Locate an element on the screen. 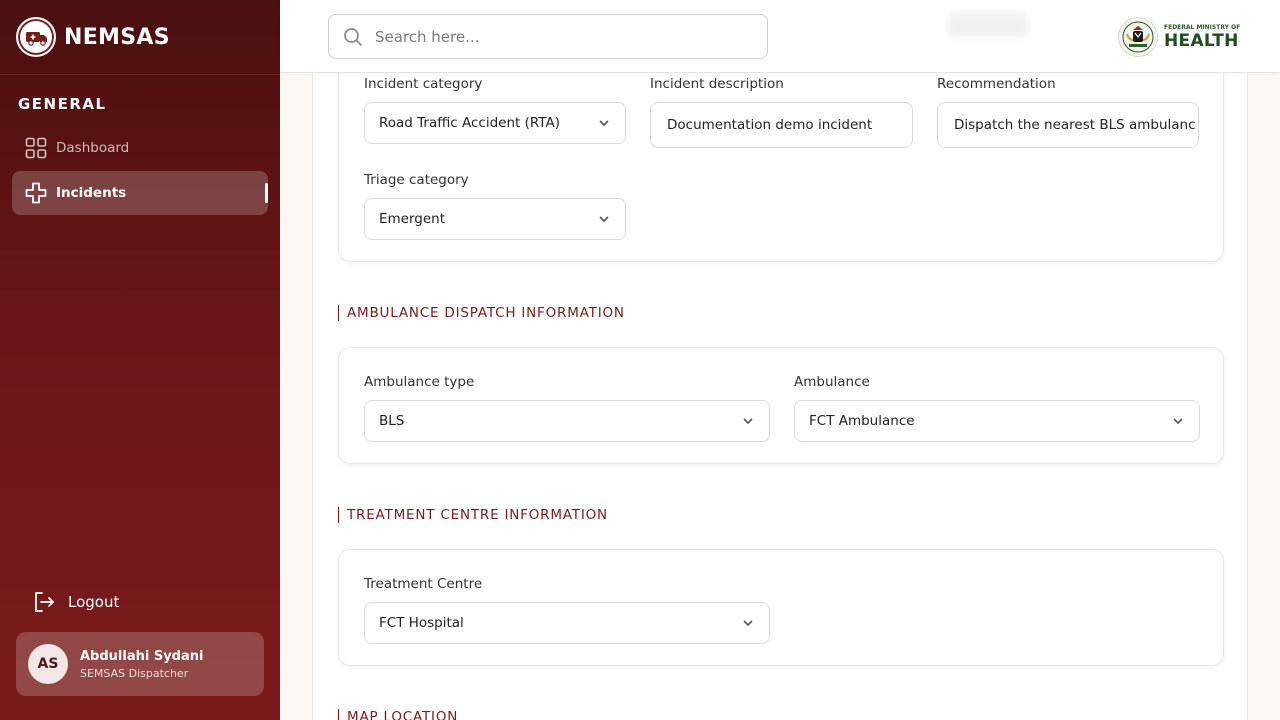 Image resolution: width=1280 pixels, height=720 pixels. field-label: Recommendation is located at coordinates (996, 84).